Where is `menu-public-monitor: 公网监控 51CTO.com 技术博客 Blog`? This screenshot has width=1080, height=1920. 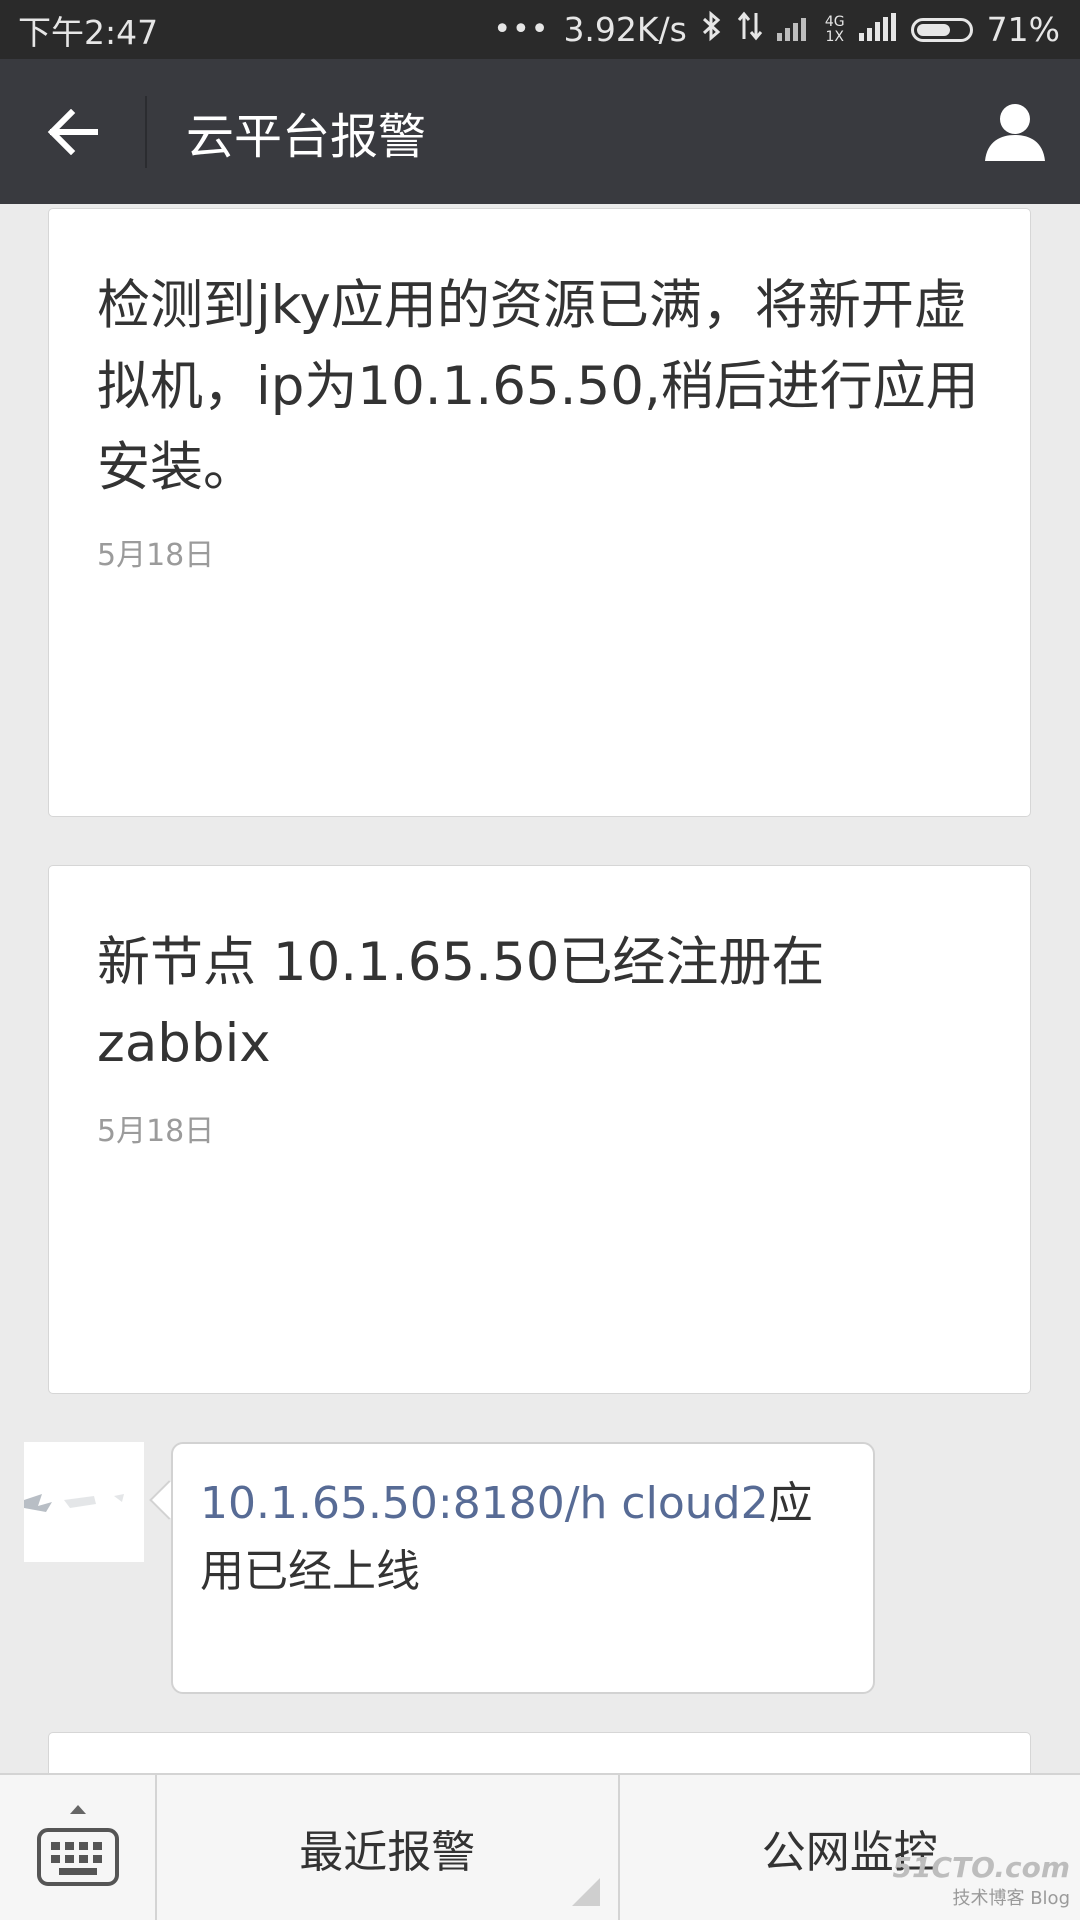
menu-public-monitor: 公网监控 51CTO.com 技术博客 Blog is located at coordinates (848, 1847).